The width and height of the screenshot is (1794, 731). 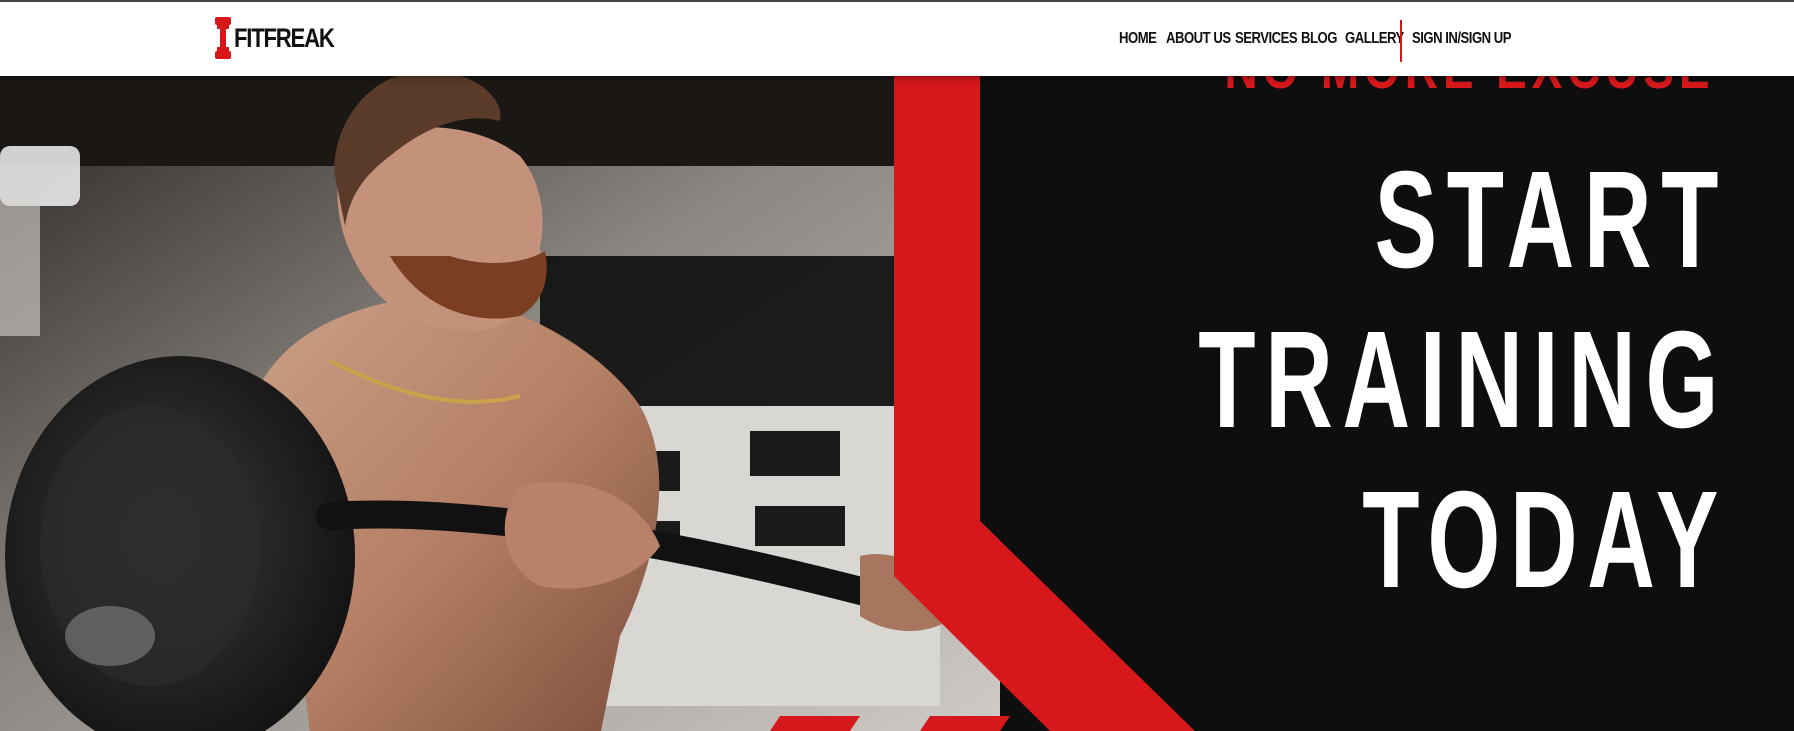 I want to click on nav-about-link: ABOUT US, so click(x=1198, y=39).